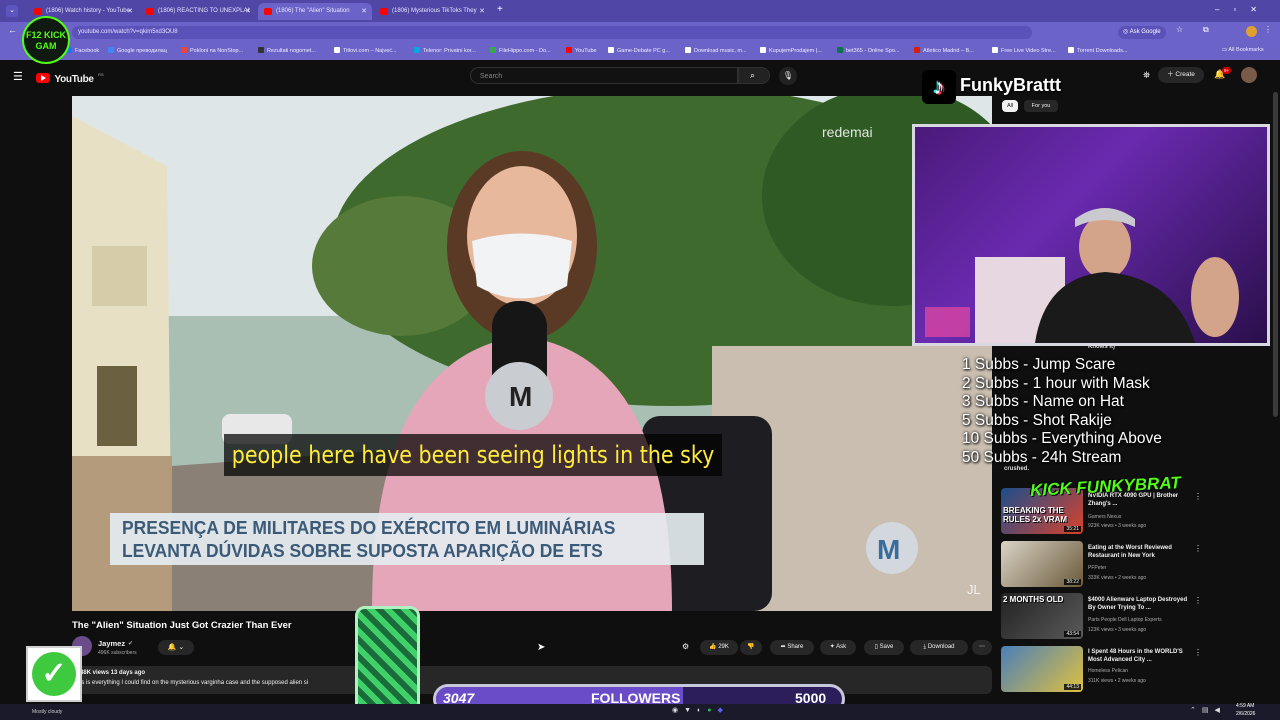 The width and height of the screenshot is (1280, 720). I want to click on rec-channel: Homeless Pelican, so click(1140, 671).